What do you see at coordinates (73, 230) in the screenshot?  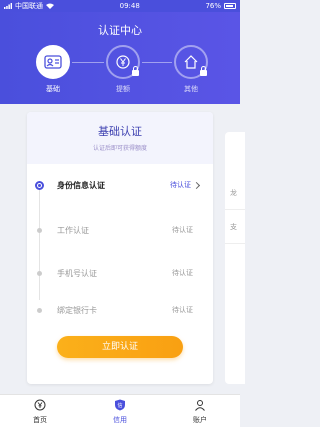 I see `item-name: 工作认证` at bounding box center [73, 230].